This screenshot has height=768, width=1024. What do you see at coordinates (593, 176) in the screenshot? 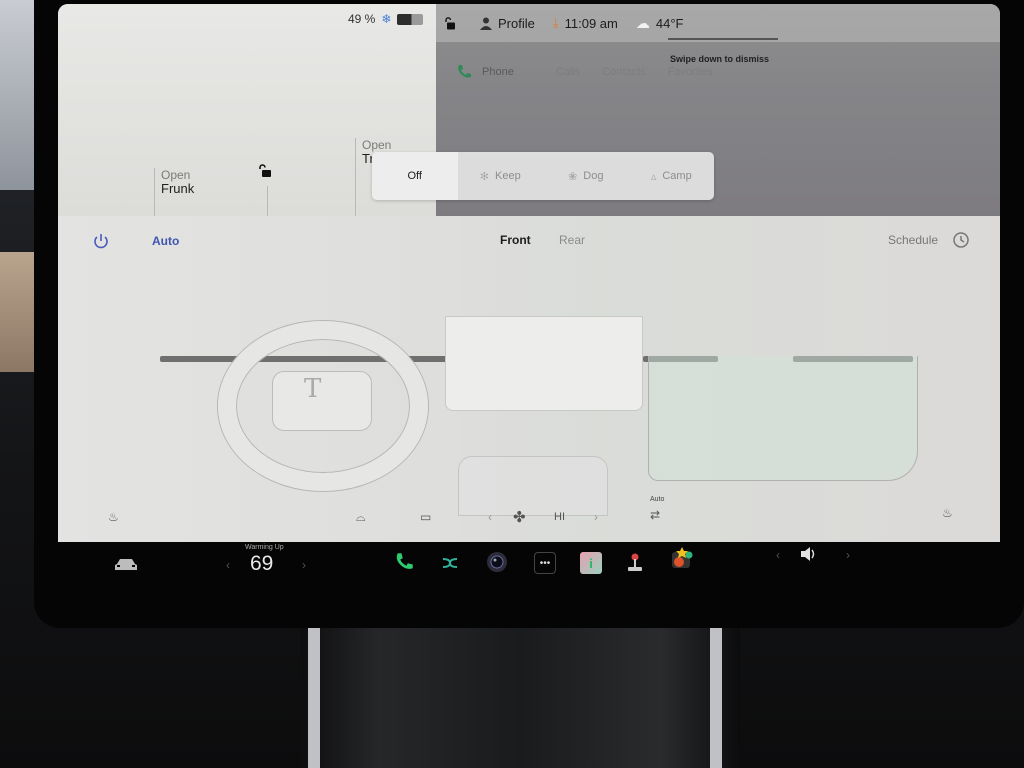
I see `mode-dog-label: Dog` at bounding box center [593, 176].